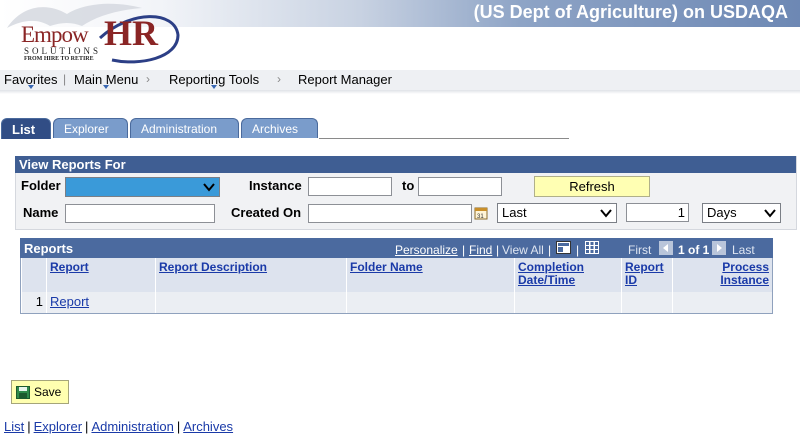 This screenshot has height=438, width=800. I want to click on period-select-value: Last, so click(514, 212).